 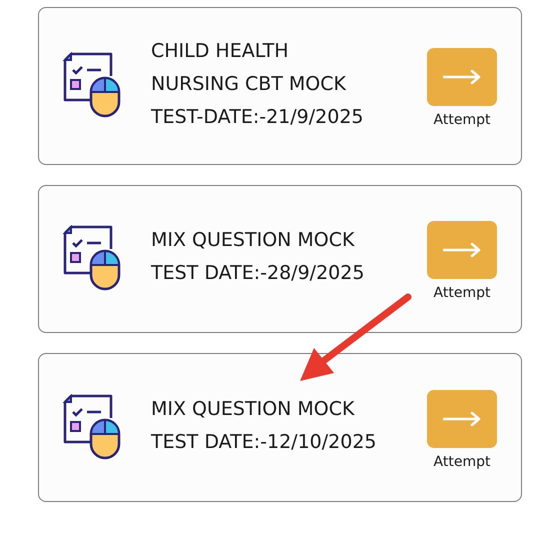 What do you see at coordinates (257, 117) in the screenshot?
I see `test-title: TEST-DATE:-21/9/2025` at bounding box center [257, 117].